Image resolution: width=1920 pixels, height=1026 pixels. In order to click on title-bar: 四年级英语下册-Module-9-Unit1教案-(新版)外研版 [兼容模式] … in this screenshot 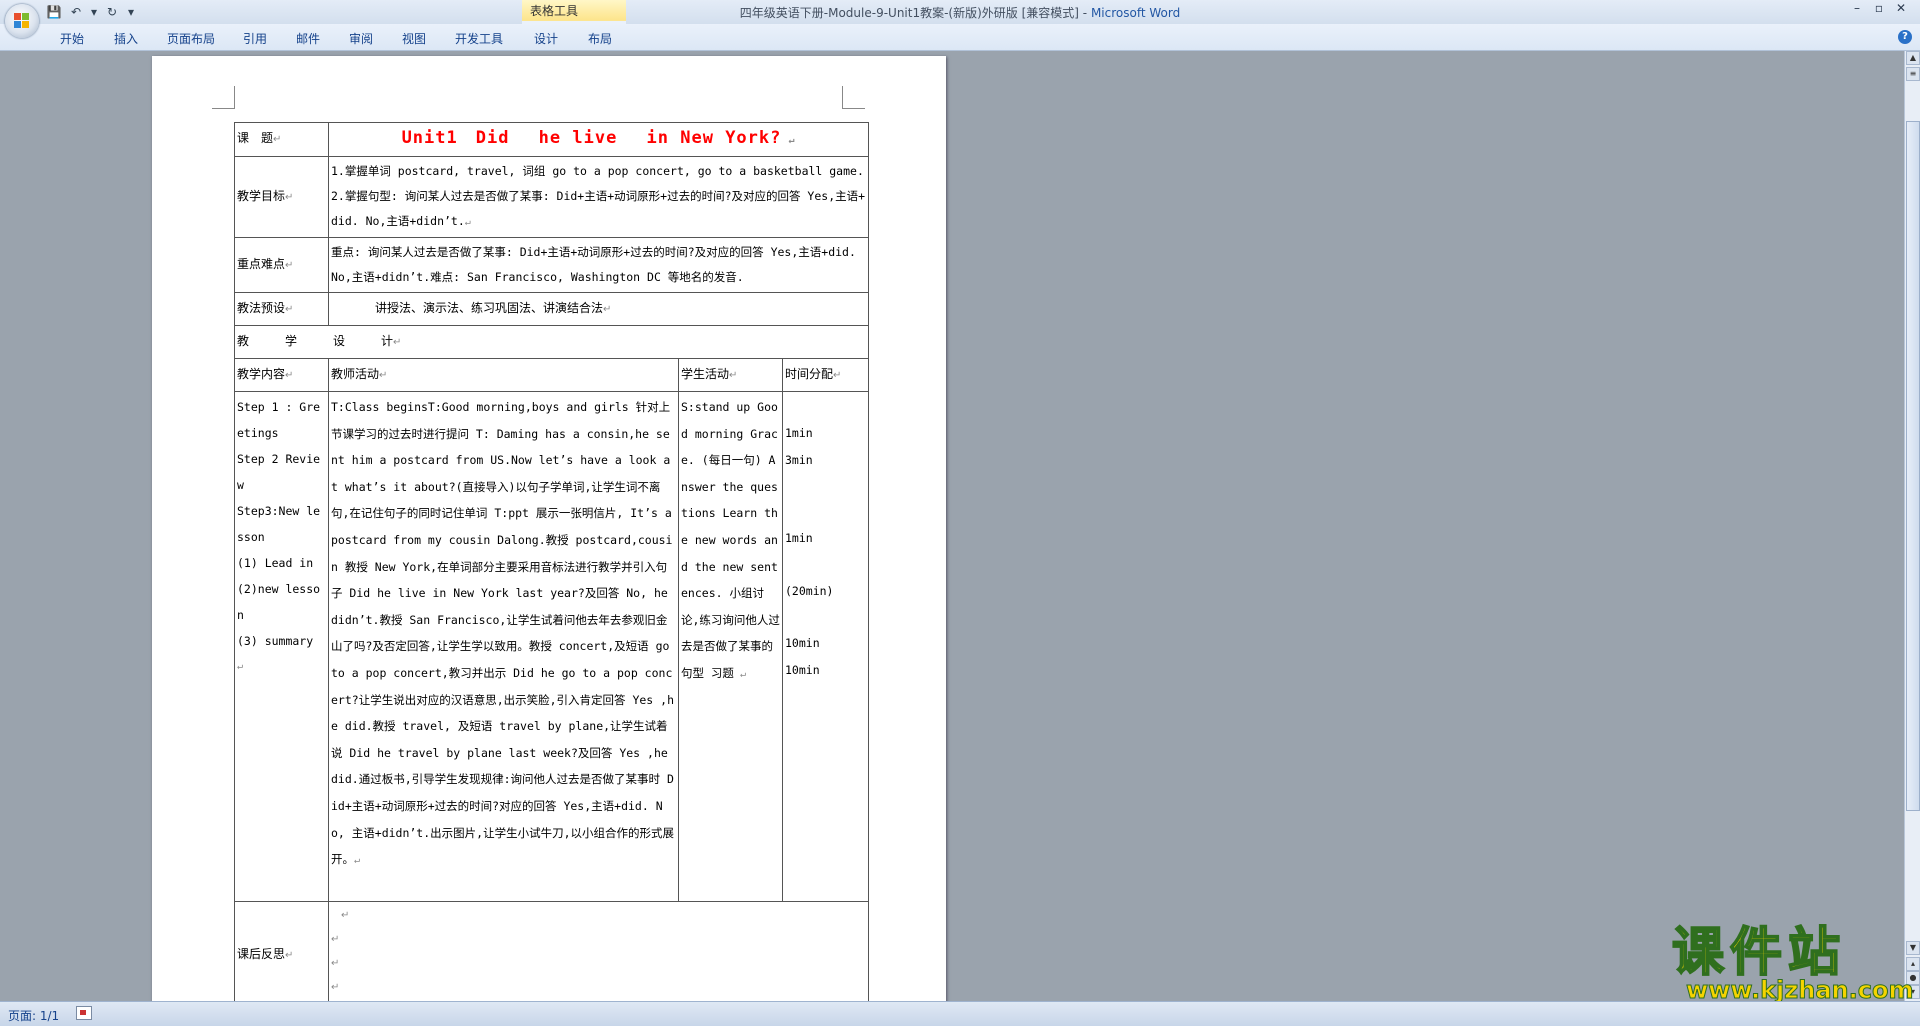, I will do `click(960, 12)`.